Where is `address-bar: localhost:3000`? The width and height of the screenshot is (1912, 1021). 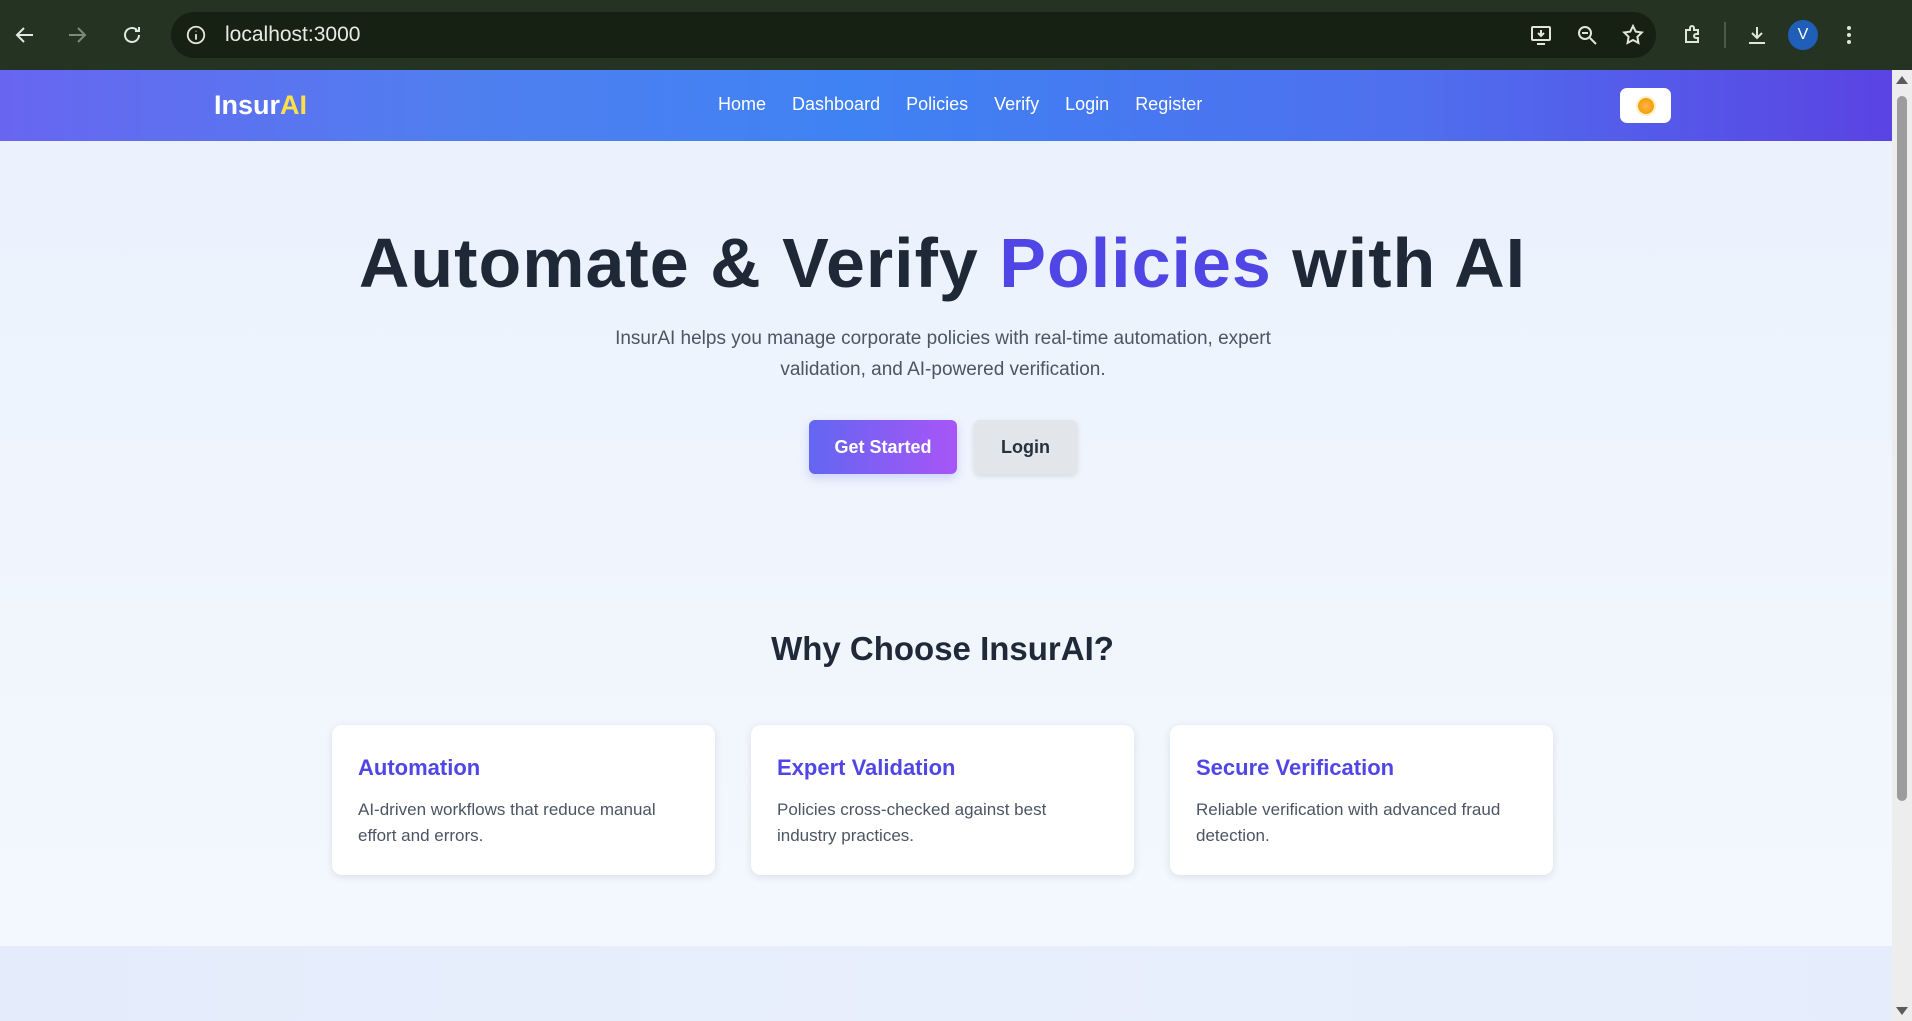
address-bar: localhost:3000 is located at coordinates (913, 35).